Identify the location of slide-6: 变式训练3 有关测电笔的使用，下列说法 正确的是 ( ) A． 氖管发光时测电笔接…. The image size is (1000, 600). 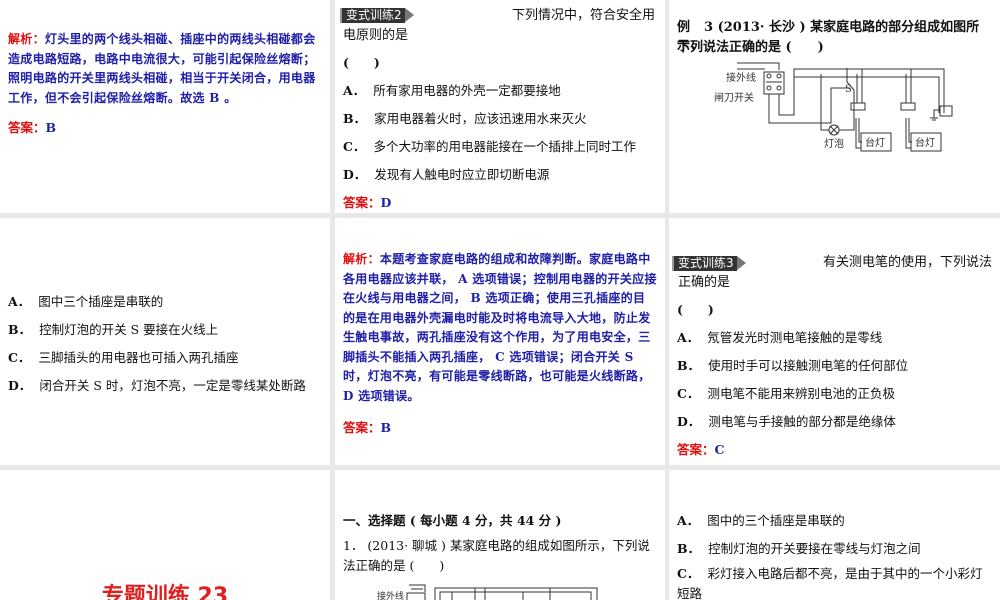
(834, 341).